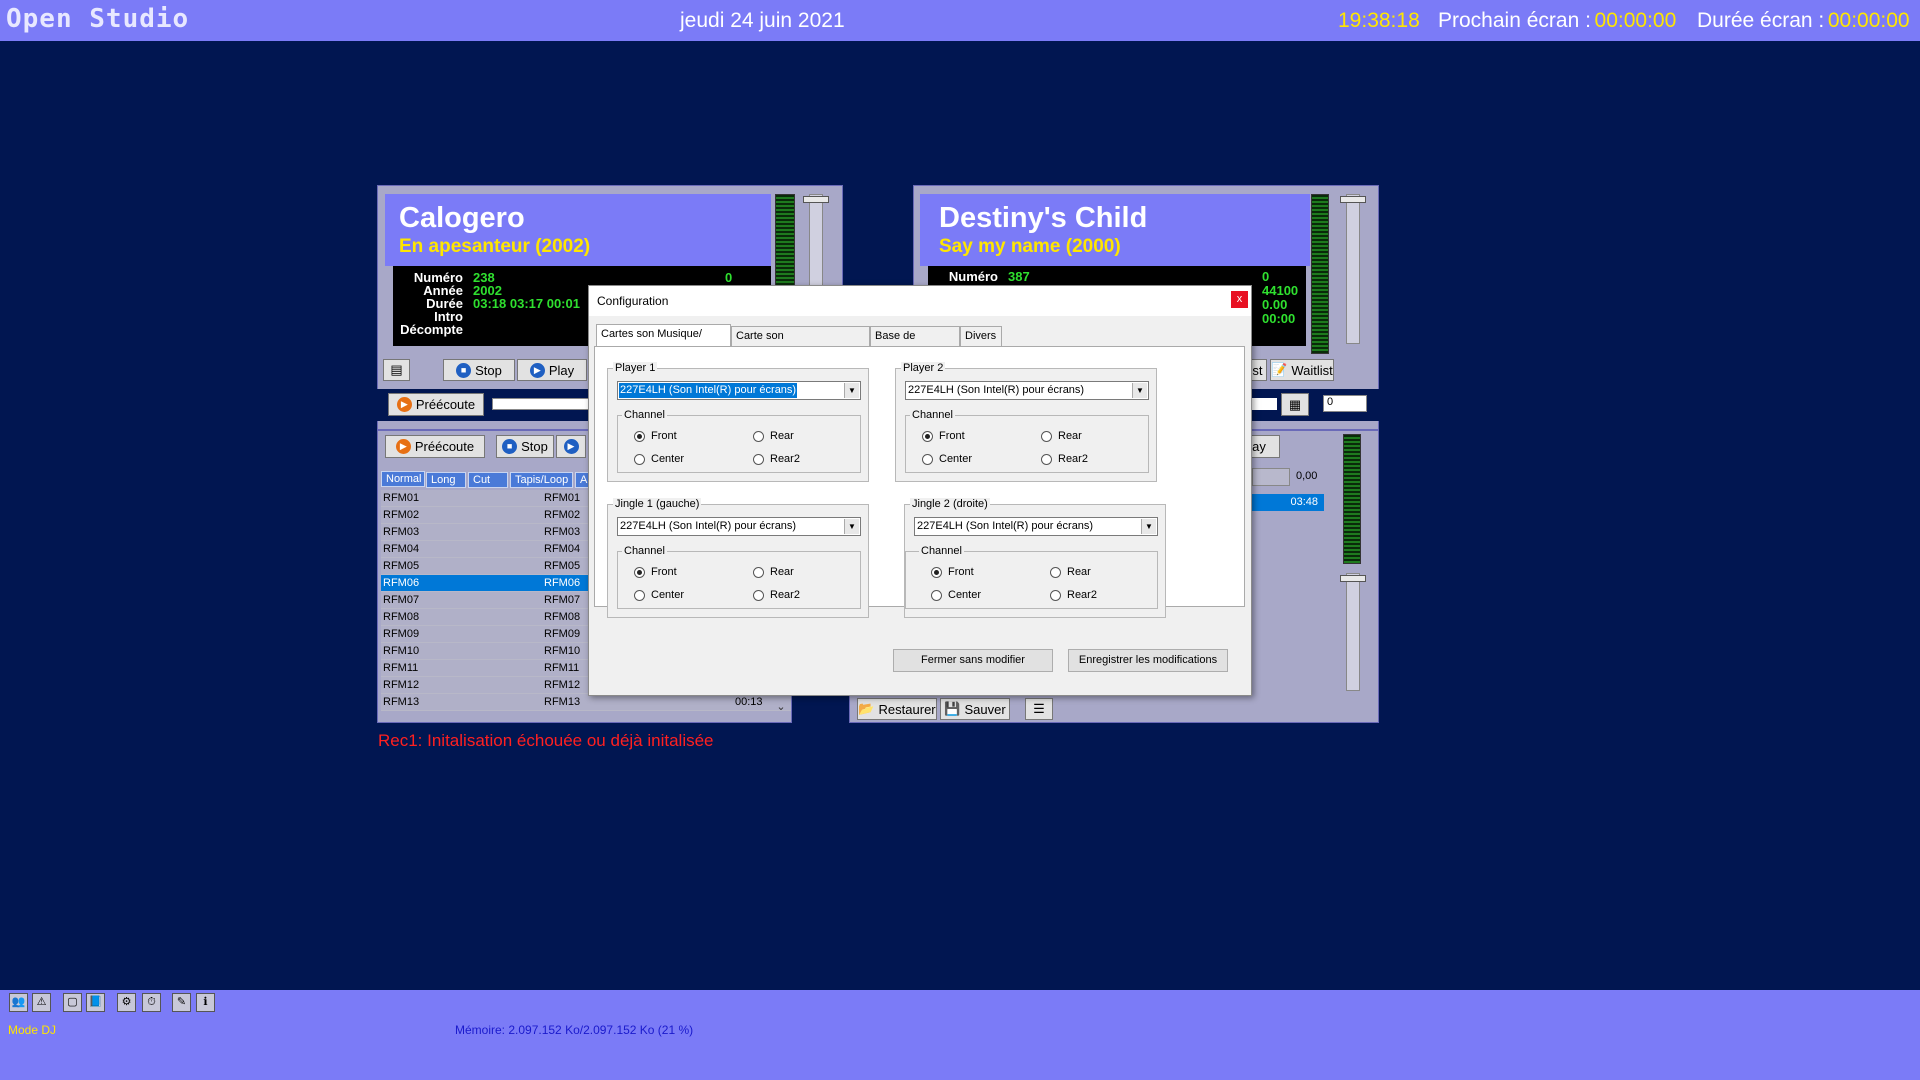 This screenshot has width=1920, height=1080. What do you see at coordinates (816, 199) in the screenshot?
I see `player1-volume-thumb` at bounding box center [816, 199].